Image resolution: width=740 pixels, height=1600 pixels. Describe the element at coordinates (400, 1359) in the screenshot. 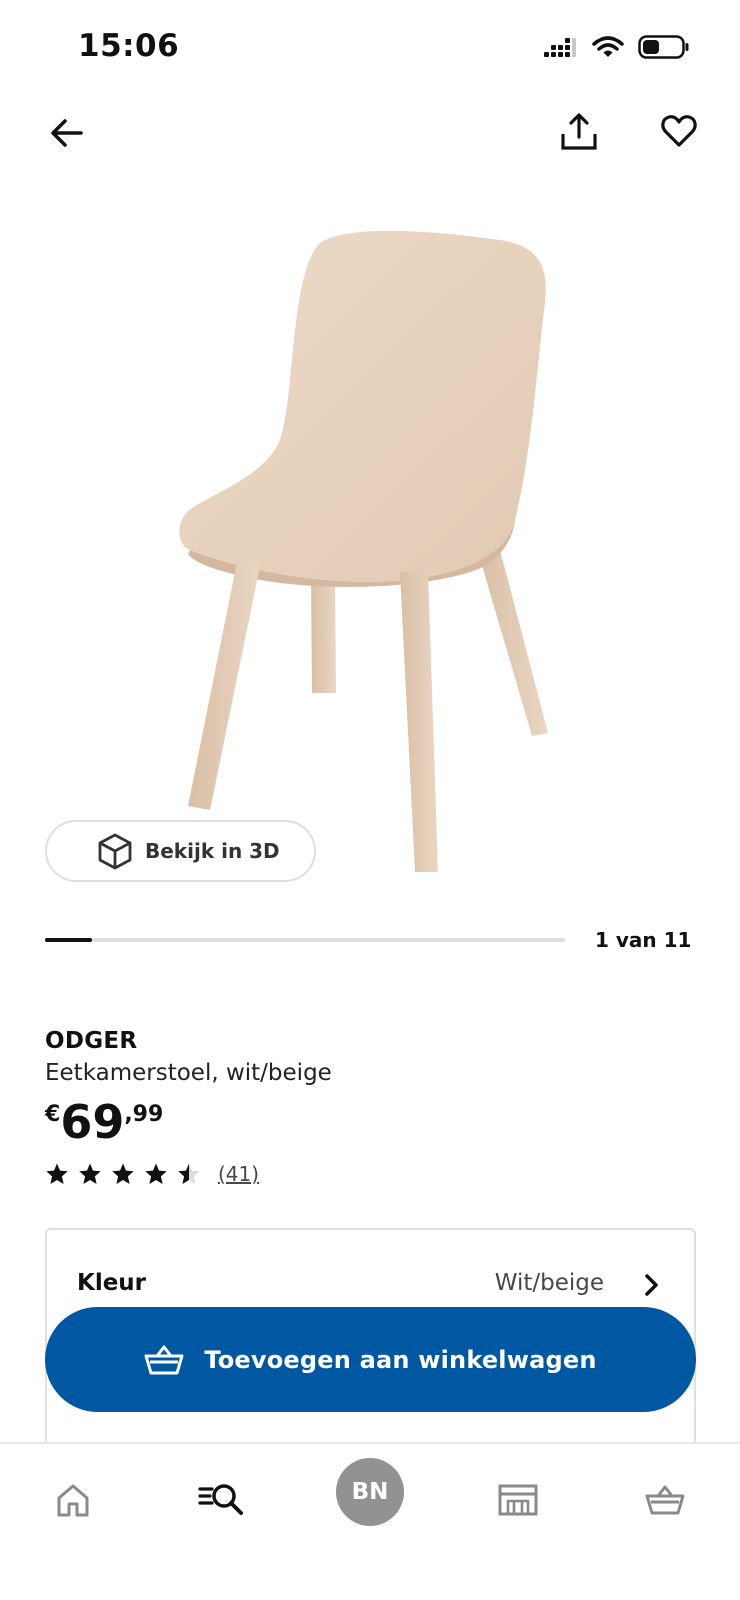

I see `add-to-cart-label: Toevoegen aan winkelwagen` at that location.